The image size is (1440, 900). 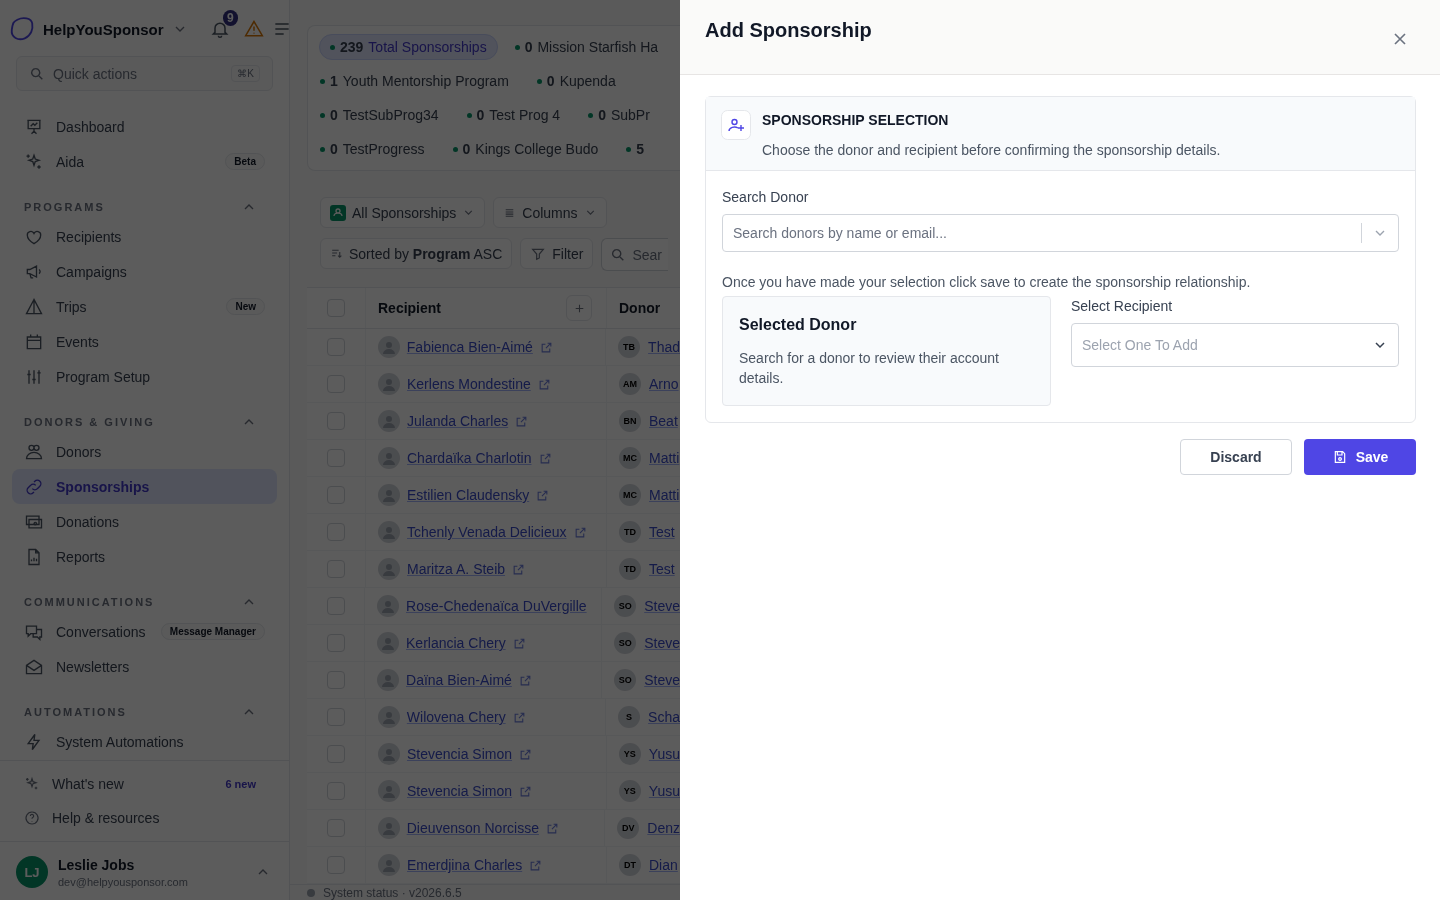 What do you see at coordinates (144, 486) in the screenshot?
I see `sidebar-item: Sponsorships` at bounding box center [144, 486].